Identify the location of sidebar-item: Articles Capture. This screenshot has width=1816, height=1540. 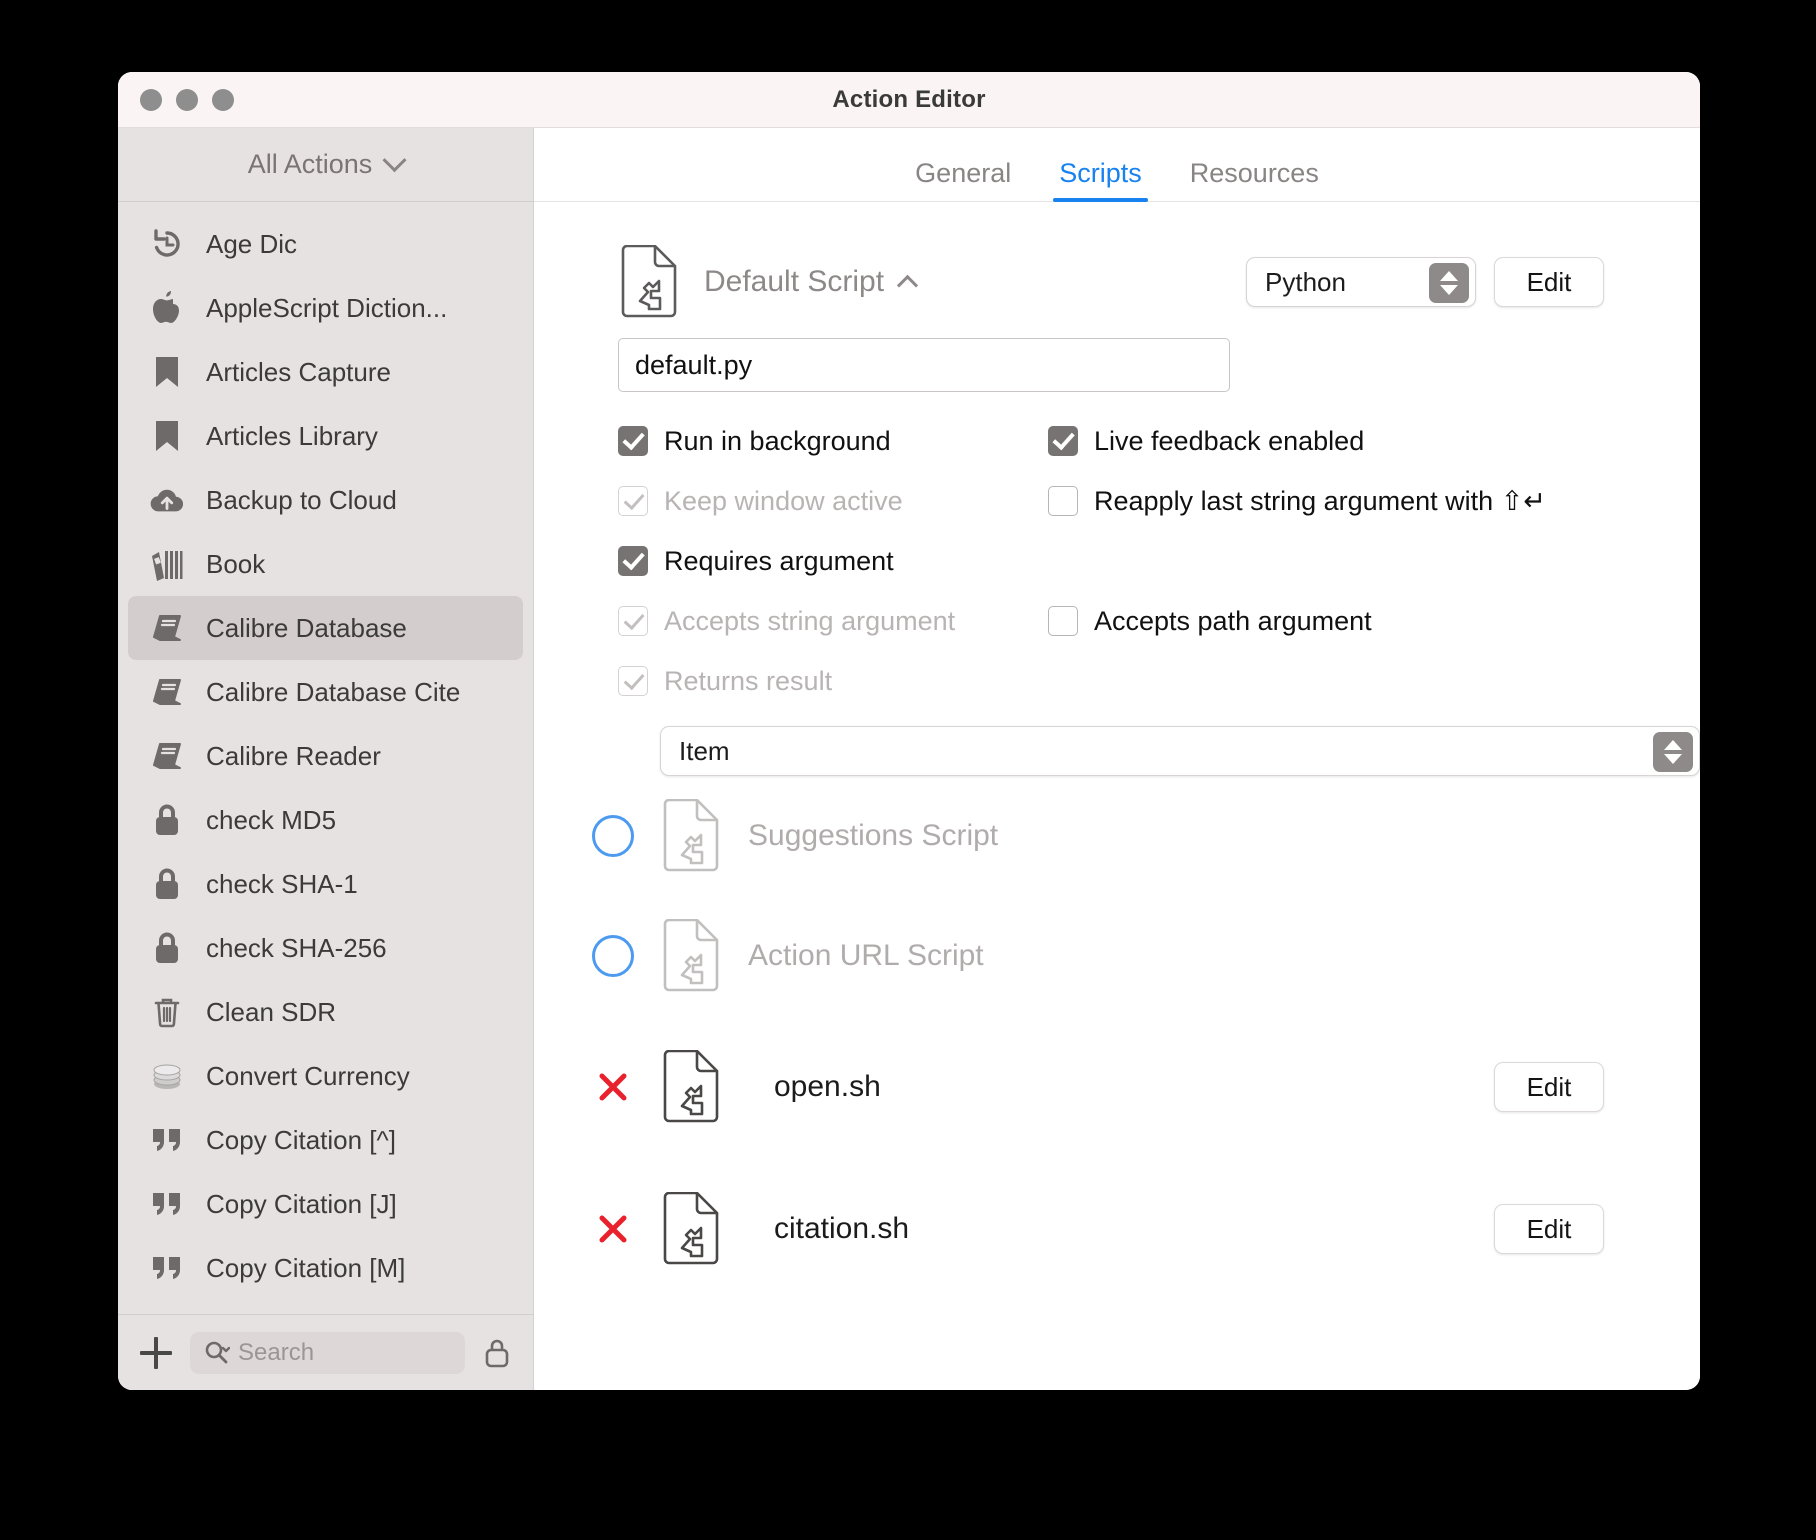
(325, 372).